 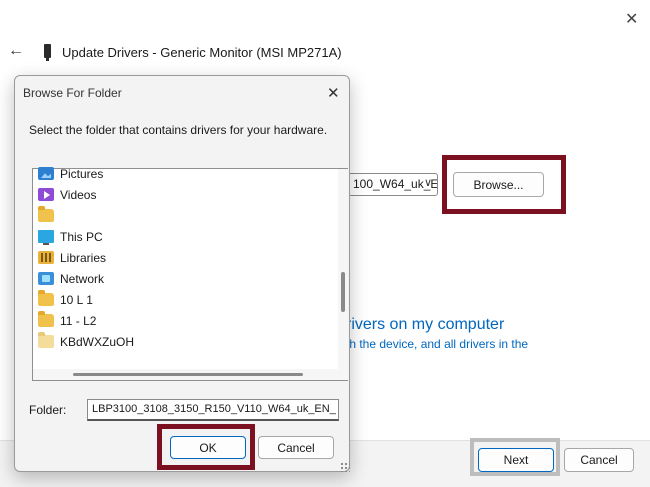 What do you see at coordinates (208, 447) in the screenshot?
I see `ok-button: OK` at bounding box center [208, 447].